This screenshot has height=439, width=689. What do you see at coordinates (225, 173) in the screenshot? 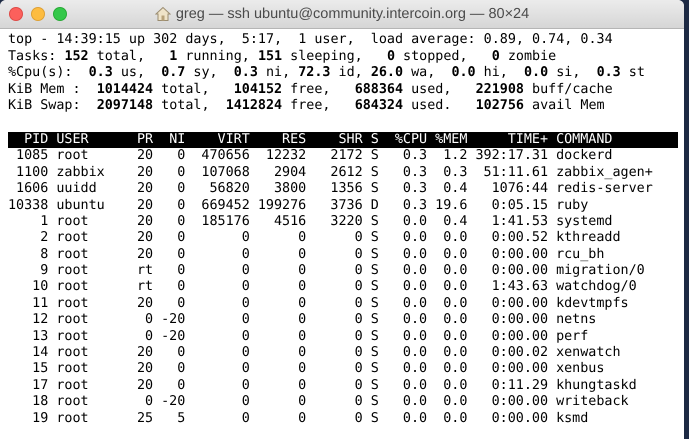
I see `table-cell-text: 107068` at bounding box center [225, 173].